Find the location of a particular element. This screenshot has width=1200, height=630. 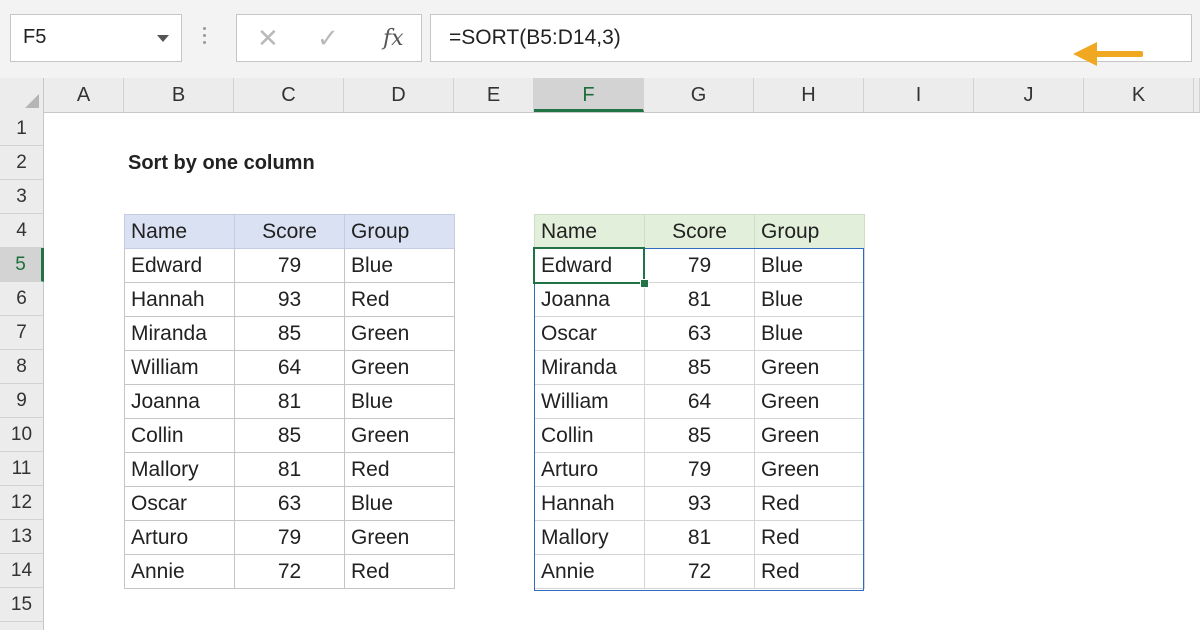

row-header-7: 7 is located at coordinates (21, 333).